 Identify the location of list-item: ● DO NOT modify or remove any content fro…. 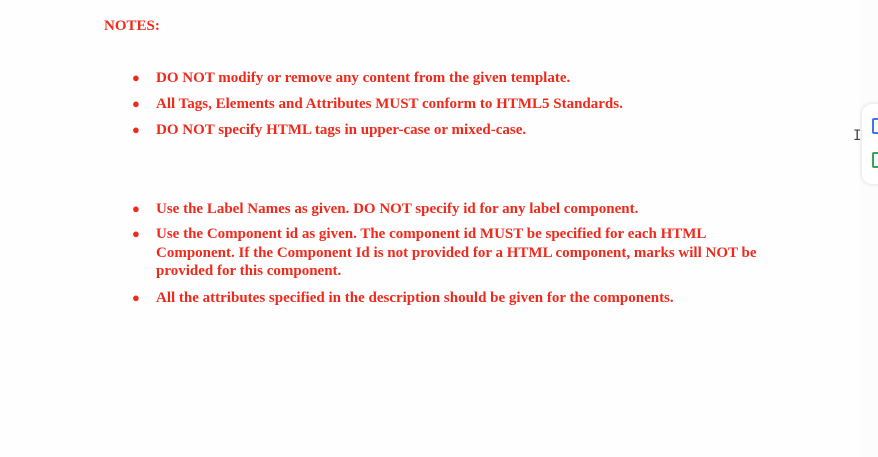
(351, 78).